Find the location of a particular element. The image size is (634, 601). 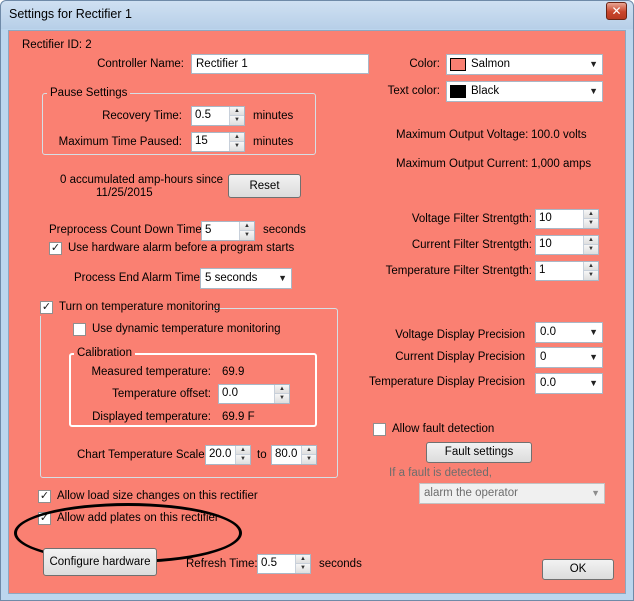

max-time-paused-value: 15 is located at coordinates (201, 141).